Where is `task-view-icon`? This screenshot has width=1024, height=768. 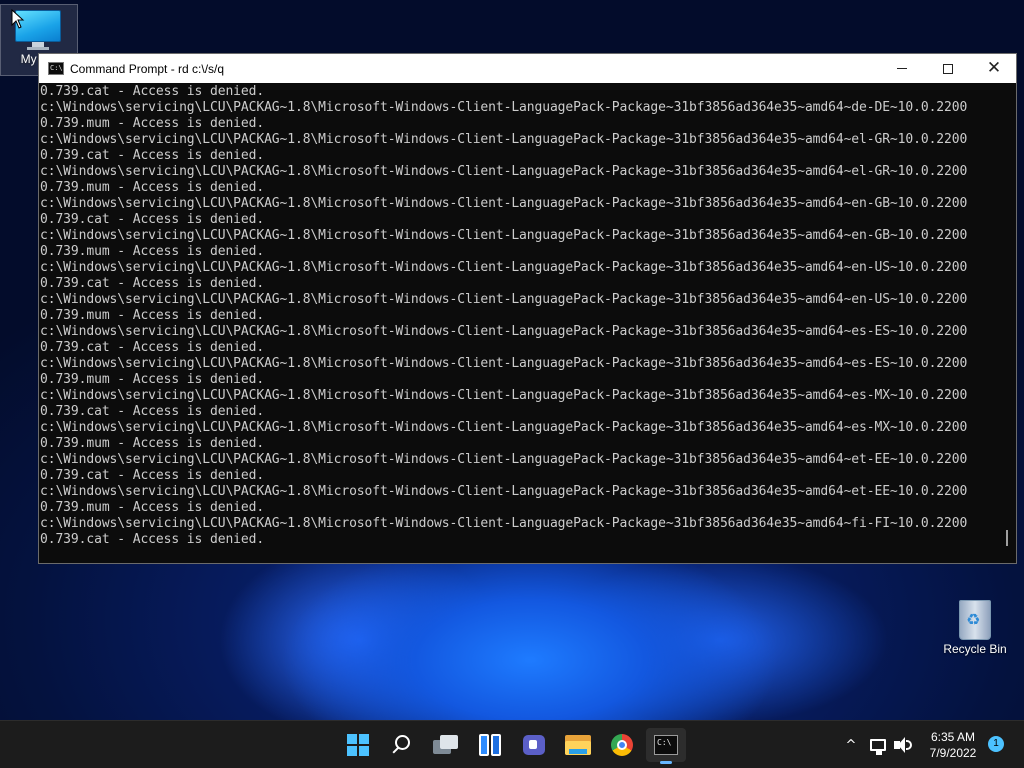
task-view-icon is located at coordinates (446, 745).